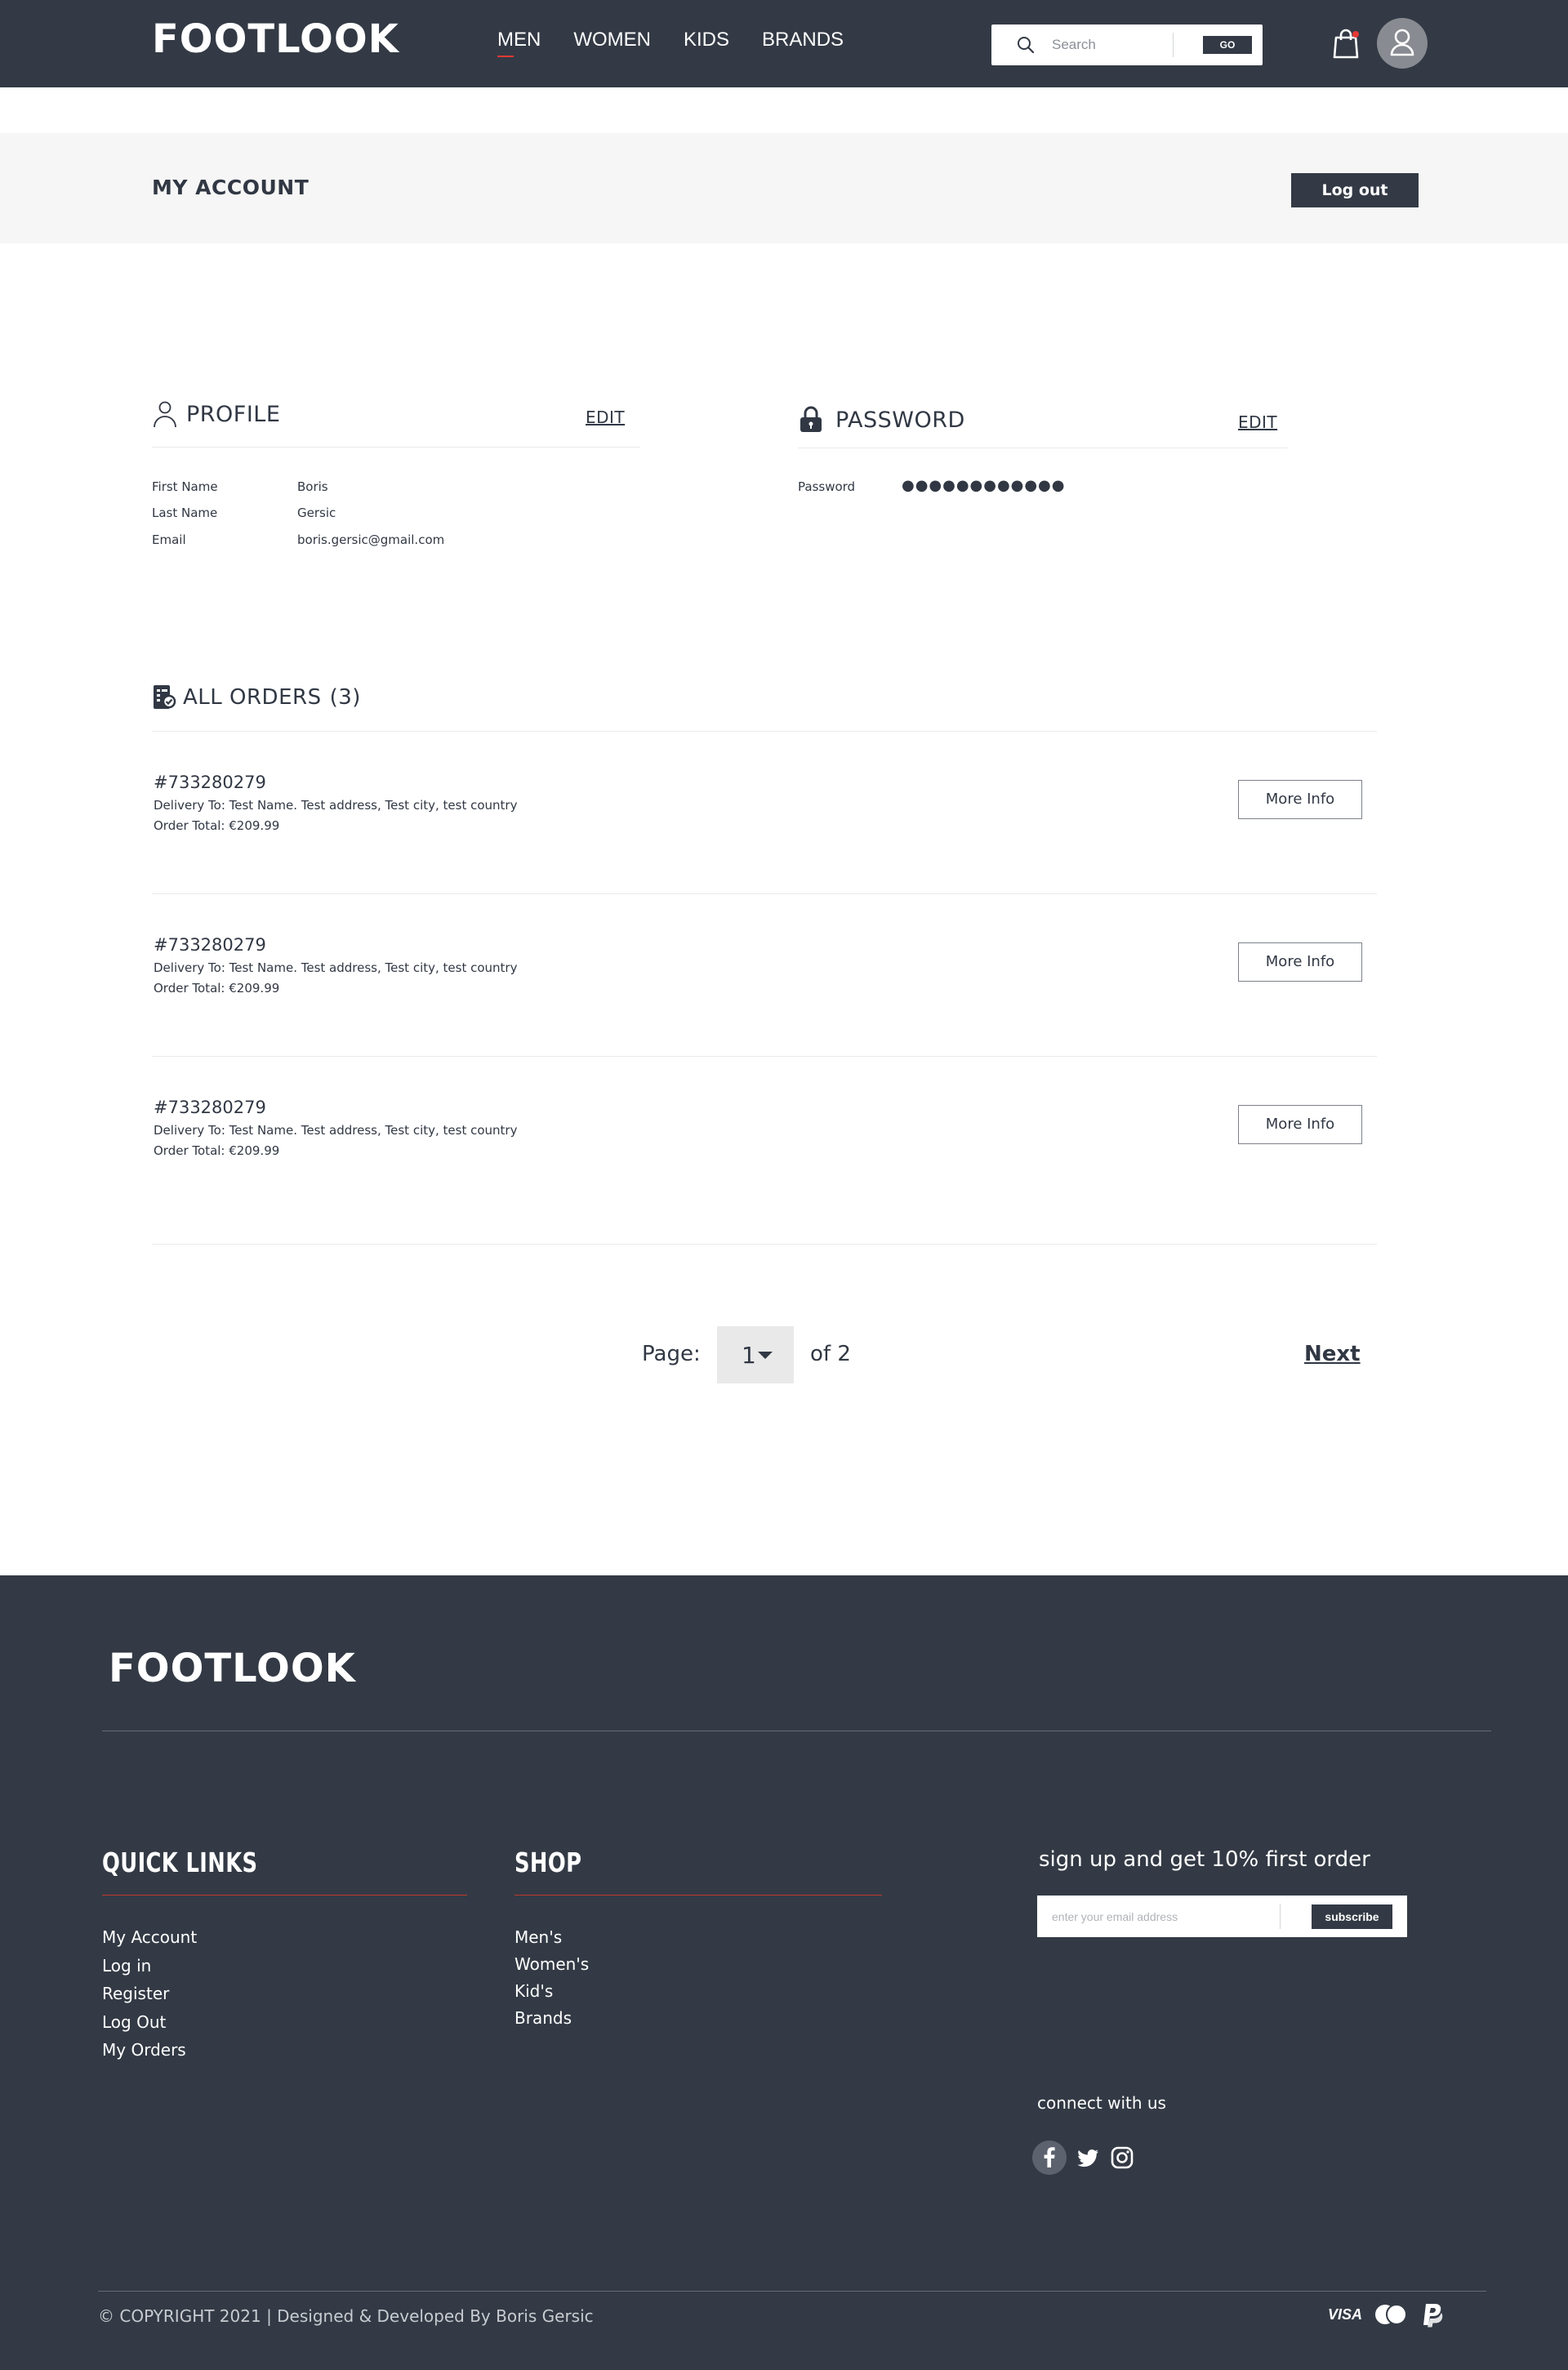 The image size is (1568, 2370). I want to click on top-navbar: FOOTLOOK MEN WOMEN KIDS BRANDS GO, so click(784, 43).